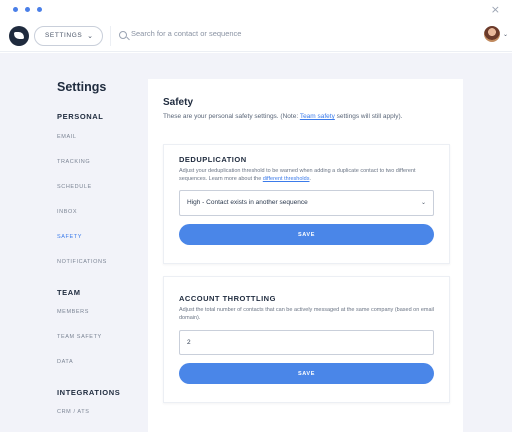 This screenshot has width=512, height=432. I want to click on app-header: SETTINGS ⌄, so click(256, 36).